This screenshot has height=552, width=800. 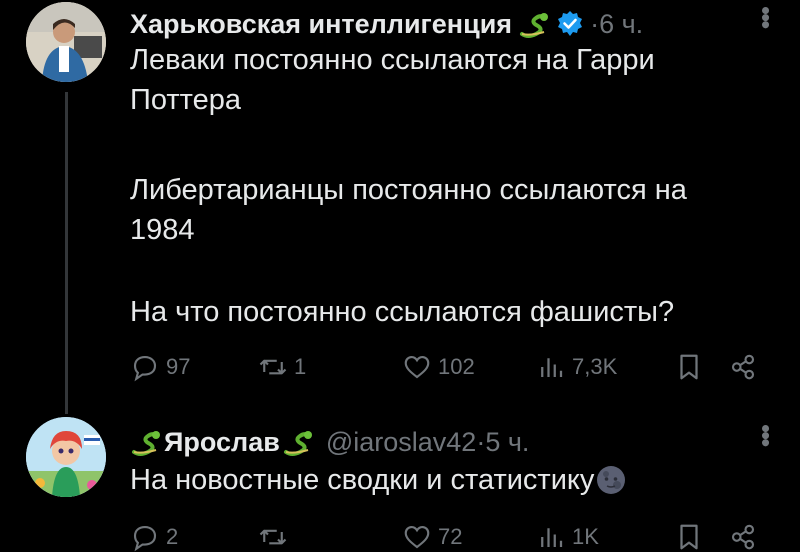 I want to click on tweet-line: Леваки постоянно ссылаются на Гарри, so click(x=392, y=60).